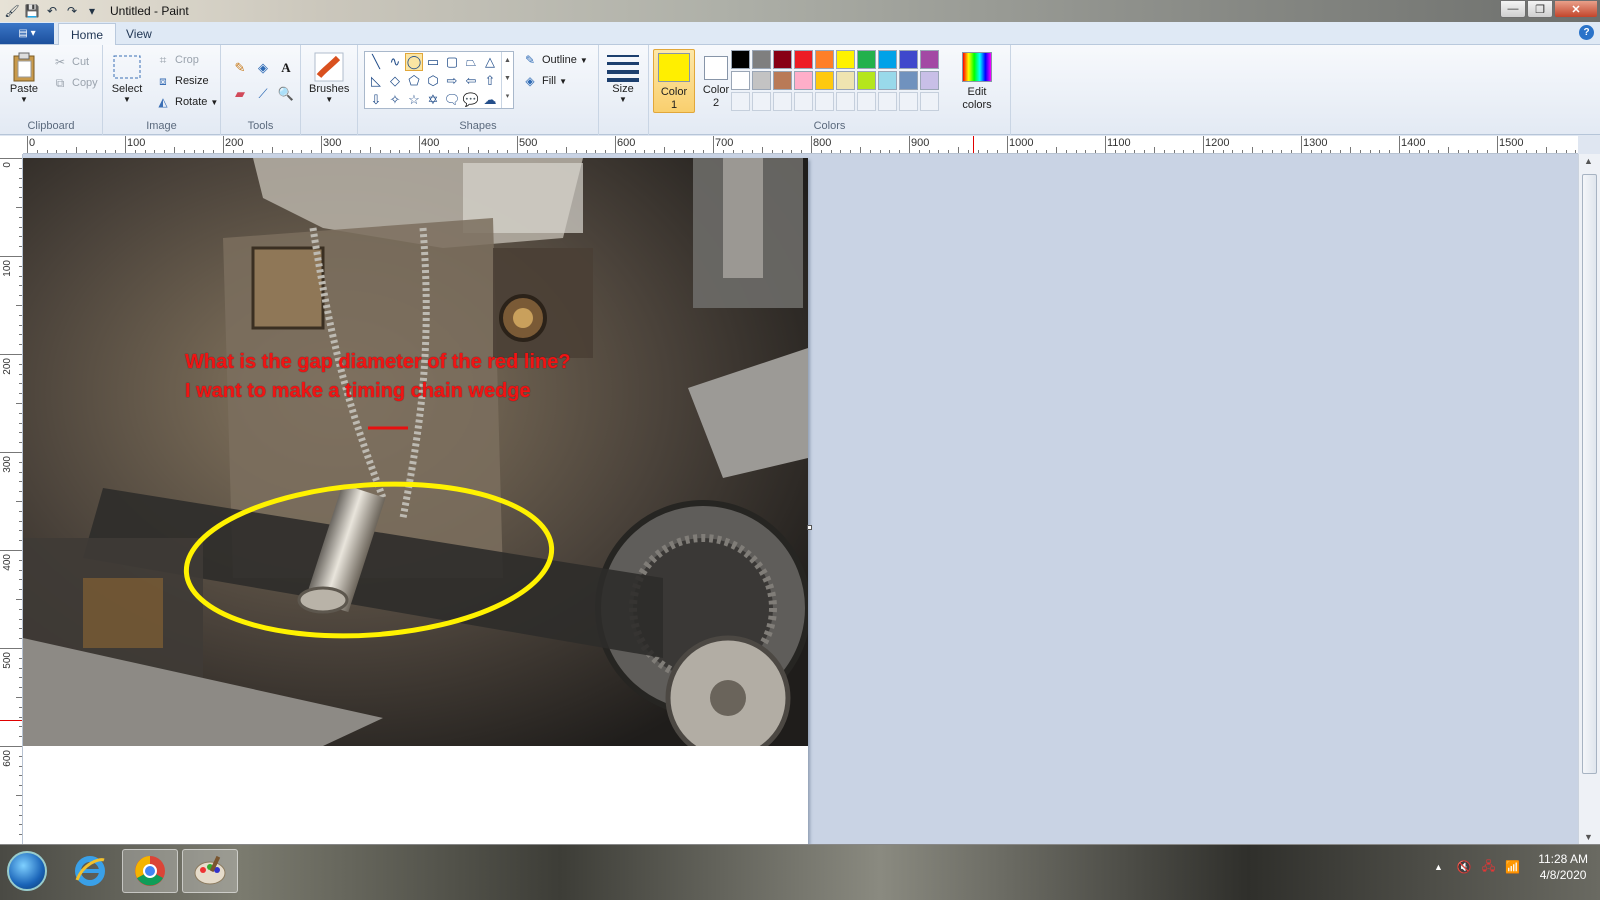 Image resolution: width=1600 pixels, height=900 pixels. What do you see at coordinates (181, 81) in the screenshot?
I see `resize-button: ⧈ Resize` at bounding box center [181, 81].